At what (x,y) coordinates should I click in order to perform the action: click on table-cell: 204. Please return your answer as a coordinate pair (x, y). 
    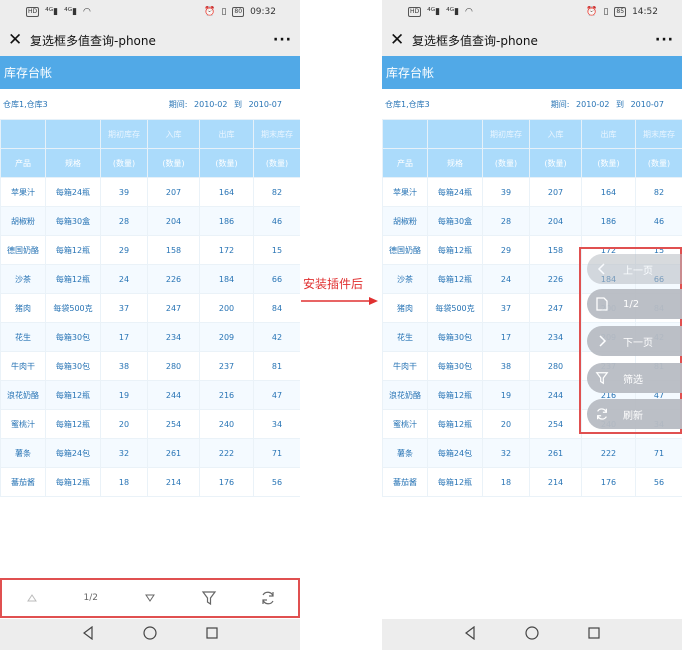
    Looking at the image, I should click on (173, 221).